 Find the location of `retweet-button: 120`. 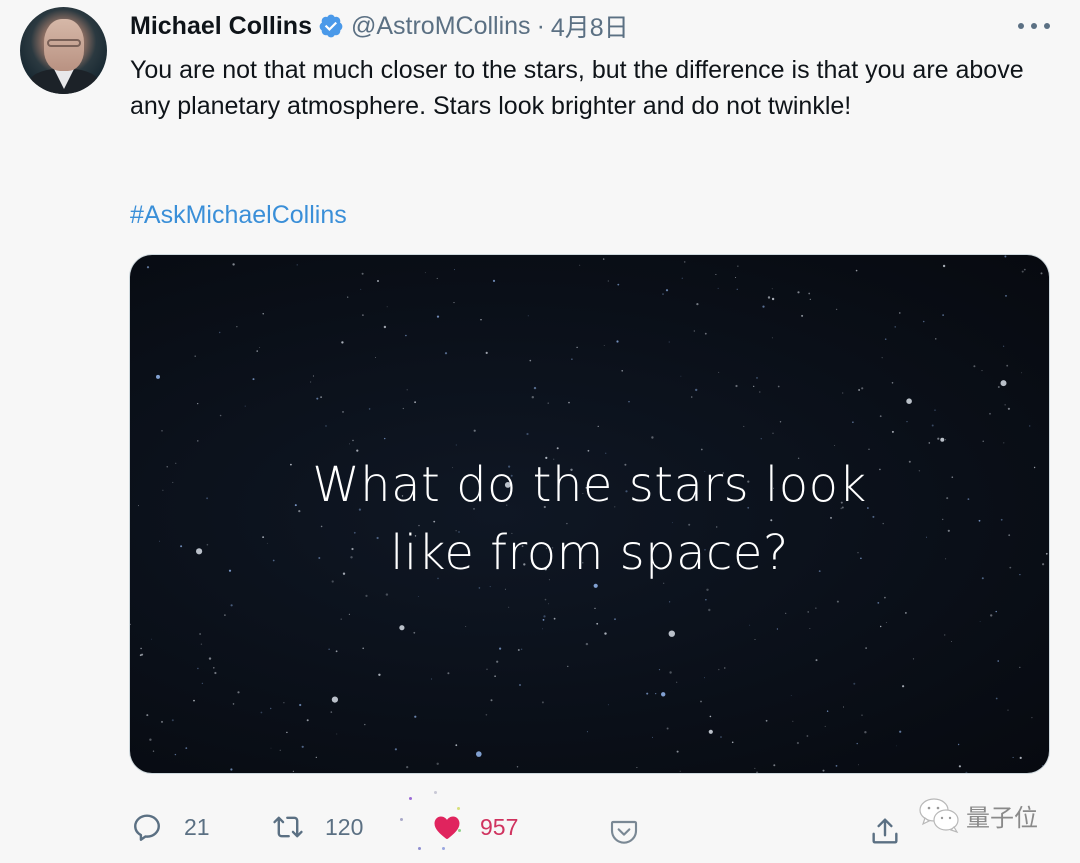

retweet-button: 120 is located at coordinates (317, 827).